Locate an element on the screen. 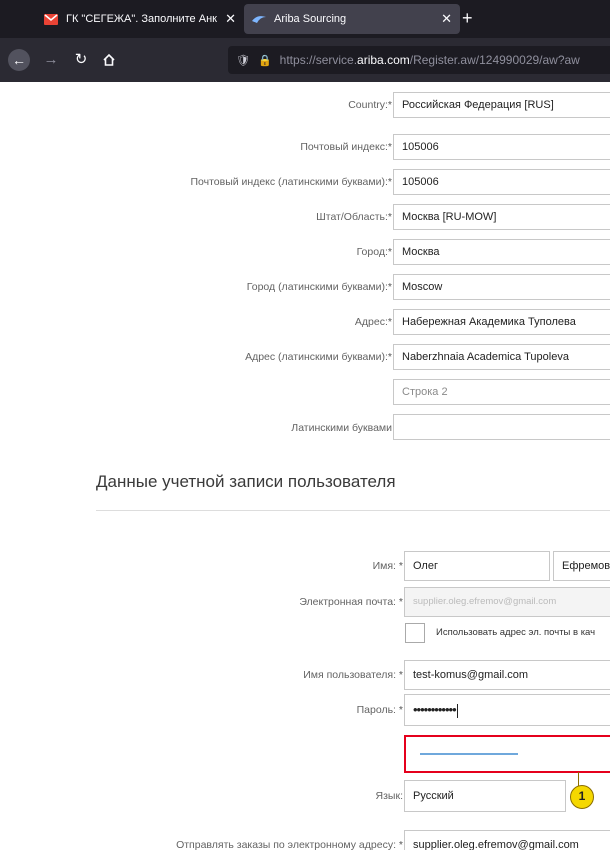 The width and height of the screenshot is (610, 850). password-input: •••••••••••• is located at coordinates (507, 710).